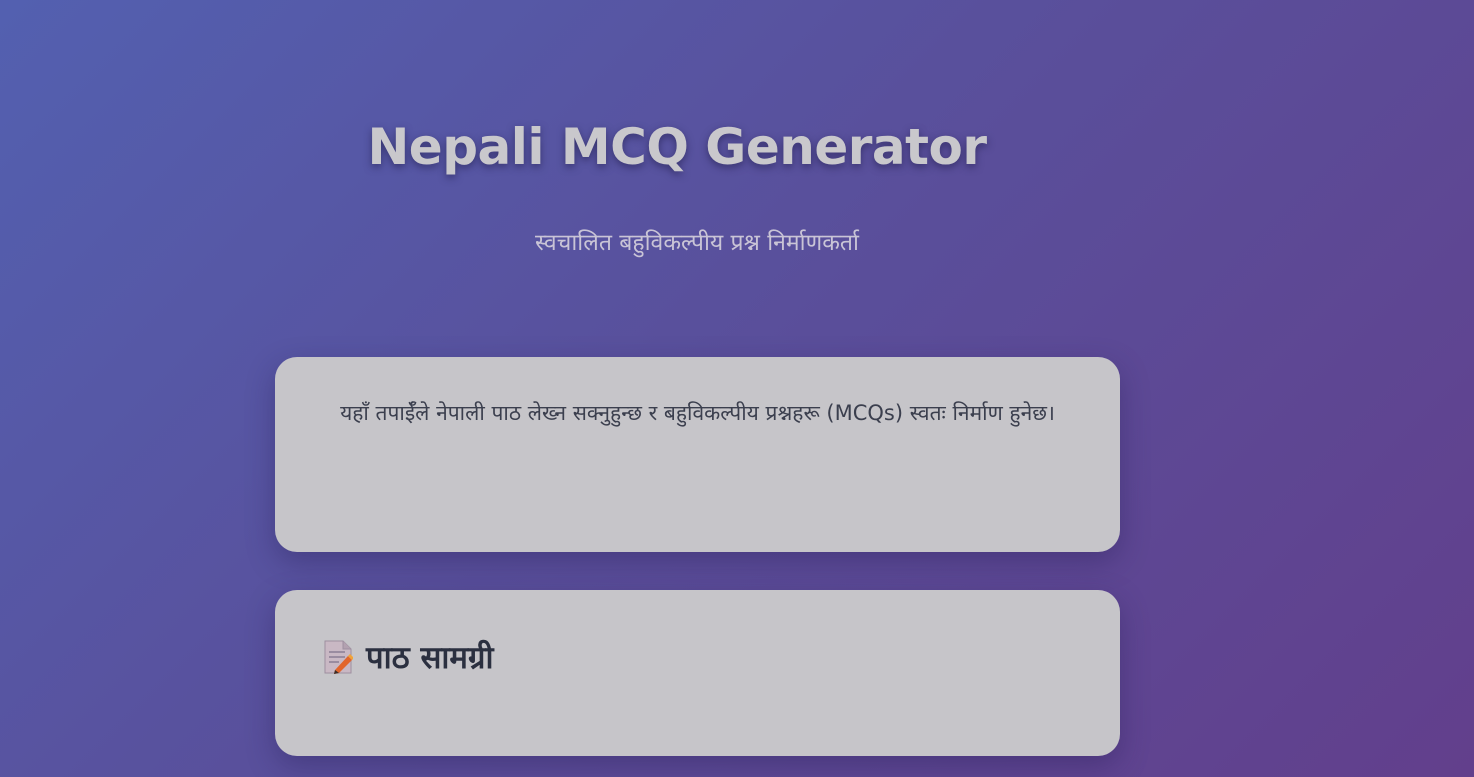 The height and width of the screenshot is (777, 1474). I want to click on page-title: Nepali MCQ Generator, so click(677, 147).